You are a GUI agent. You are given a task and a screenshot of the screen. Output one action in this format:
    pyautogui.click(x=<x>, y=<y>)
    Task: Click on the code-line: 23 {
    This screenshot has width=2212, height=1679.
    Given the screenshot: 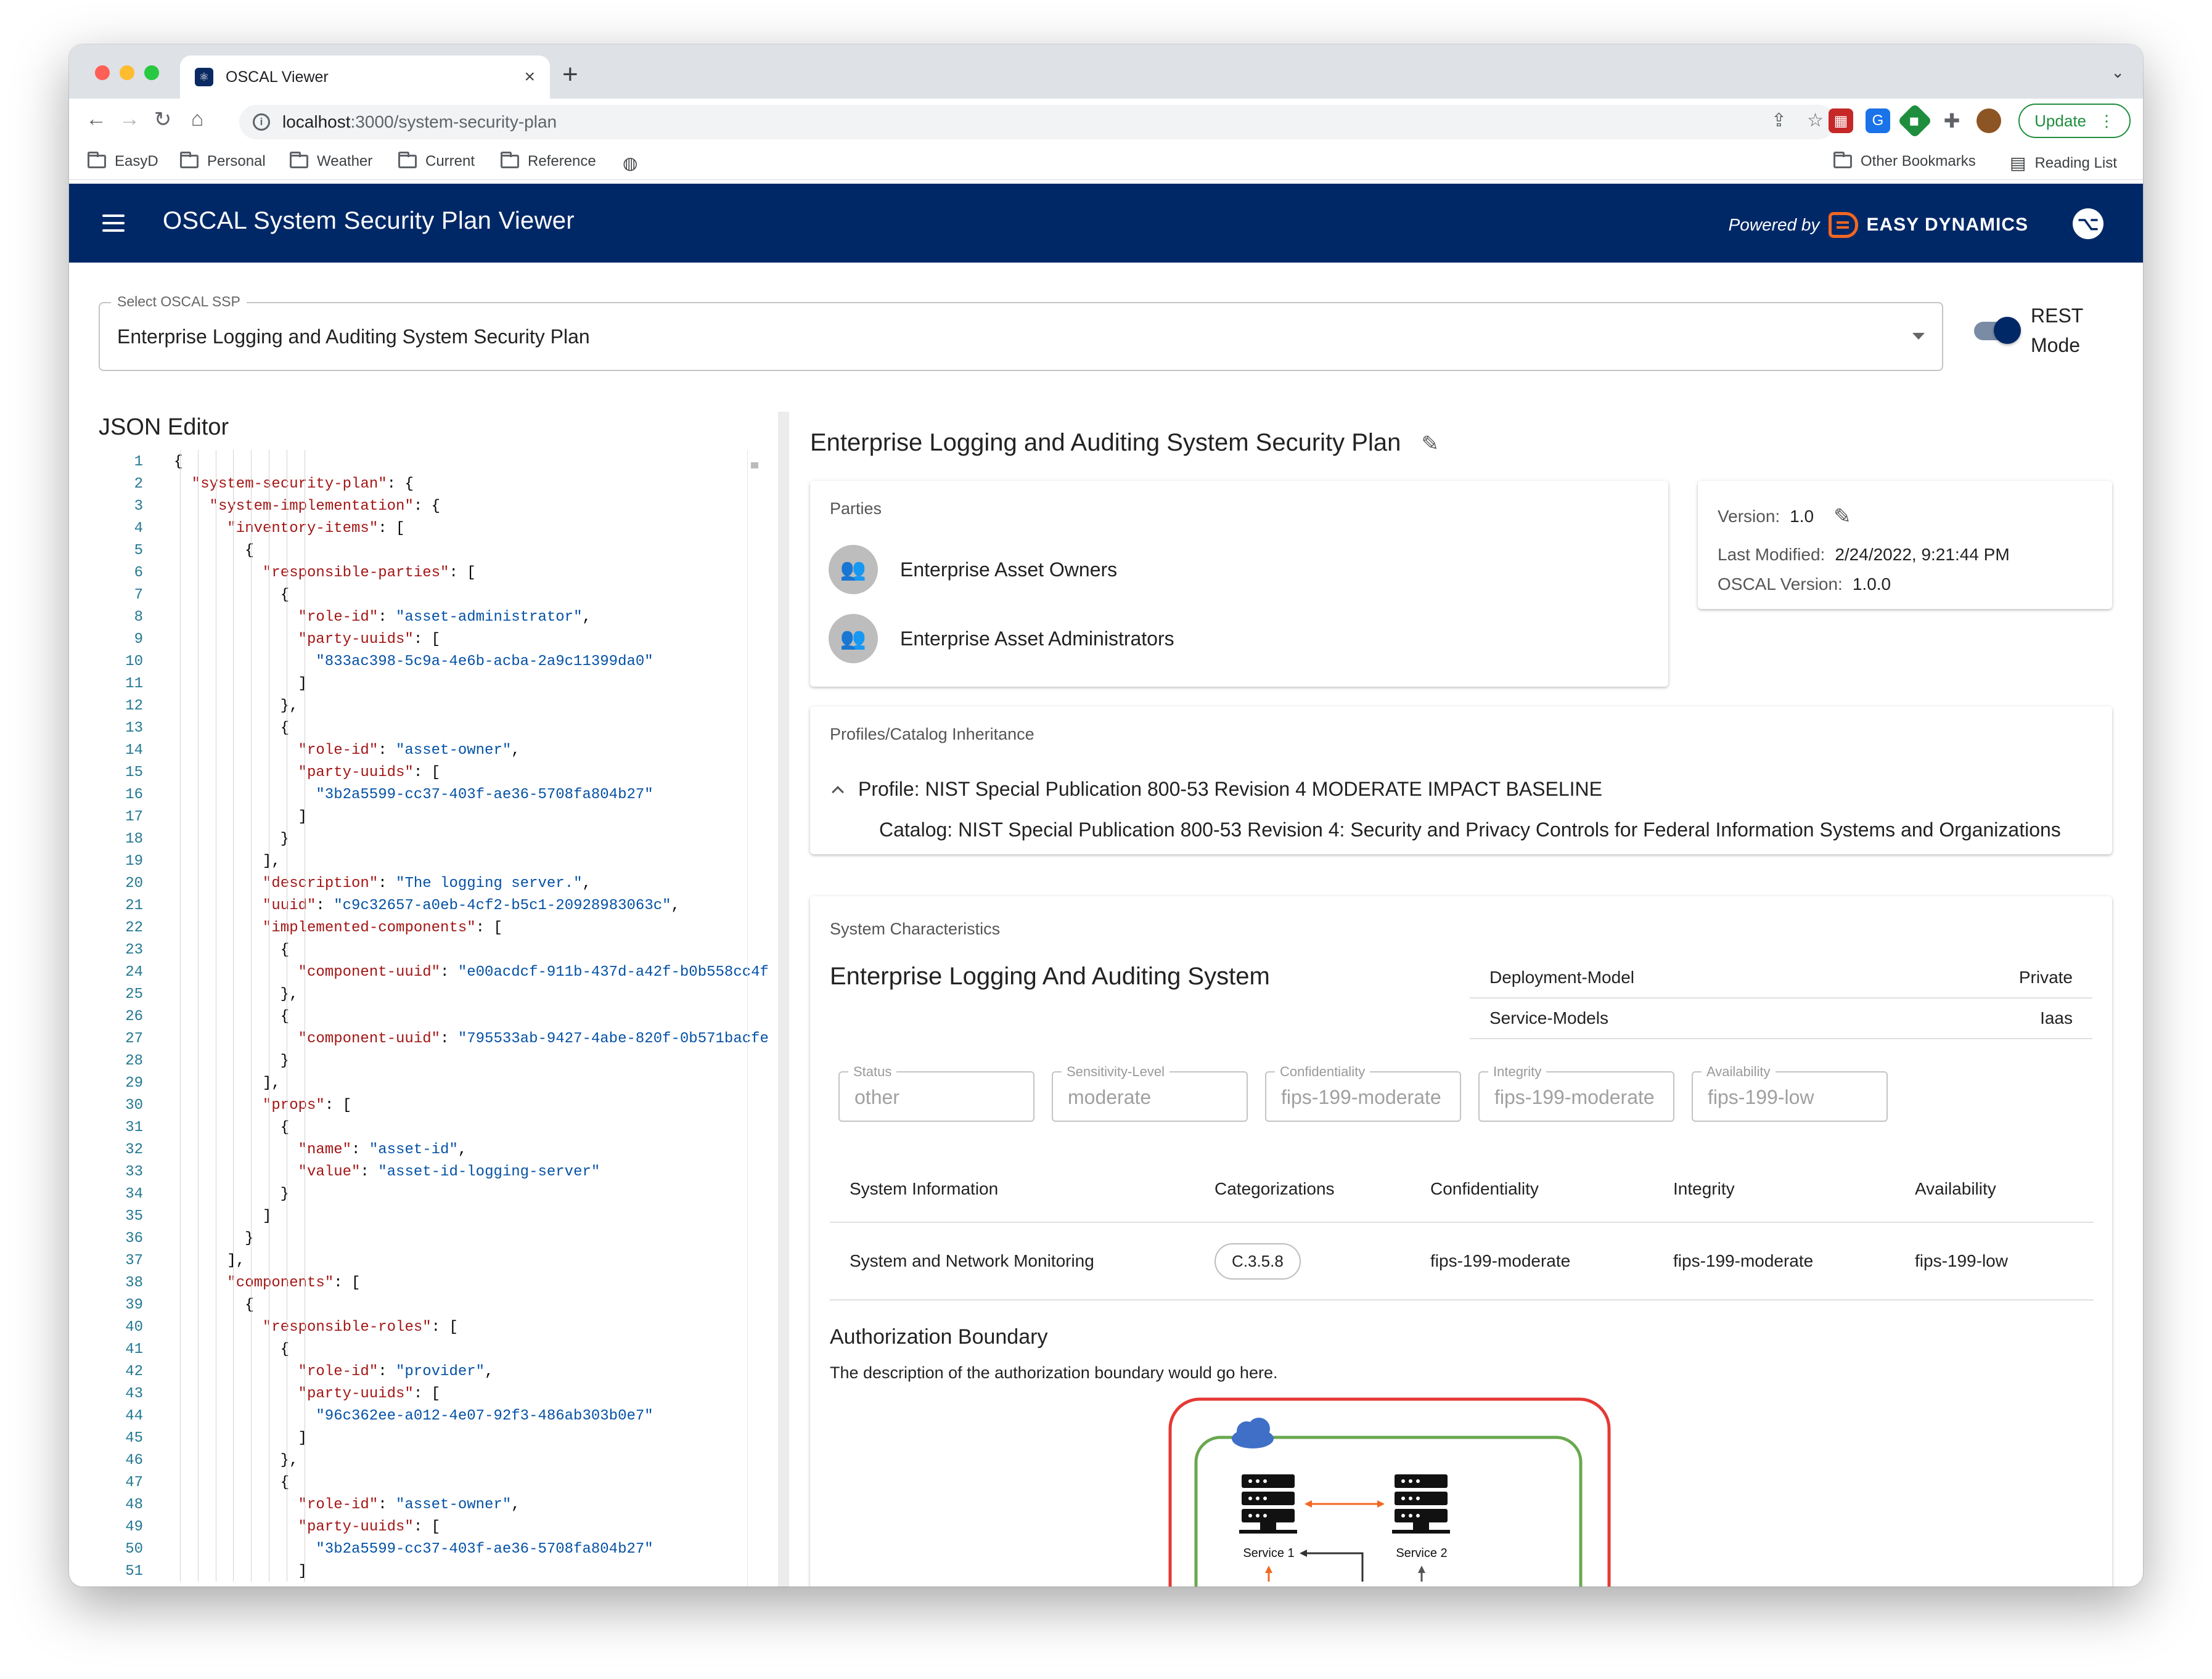 What is the action you would take?
    pyautogui.click(x=435, y=950)
    